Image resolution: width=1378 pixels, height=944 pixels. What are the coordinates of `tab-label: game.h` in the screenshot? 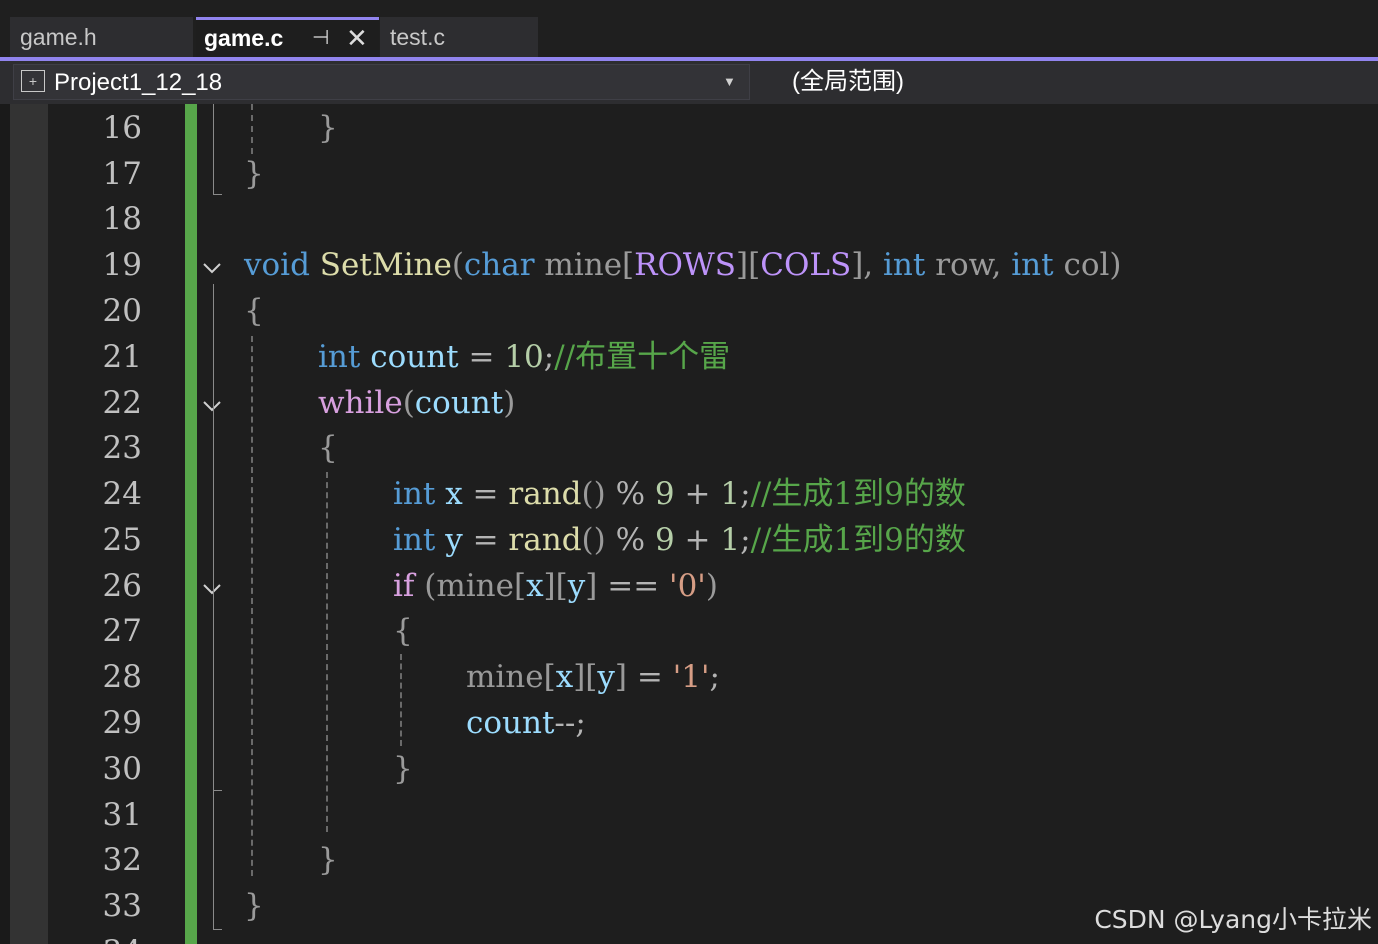 It's located at (58, 37).